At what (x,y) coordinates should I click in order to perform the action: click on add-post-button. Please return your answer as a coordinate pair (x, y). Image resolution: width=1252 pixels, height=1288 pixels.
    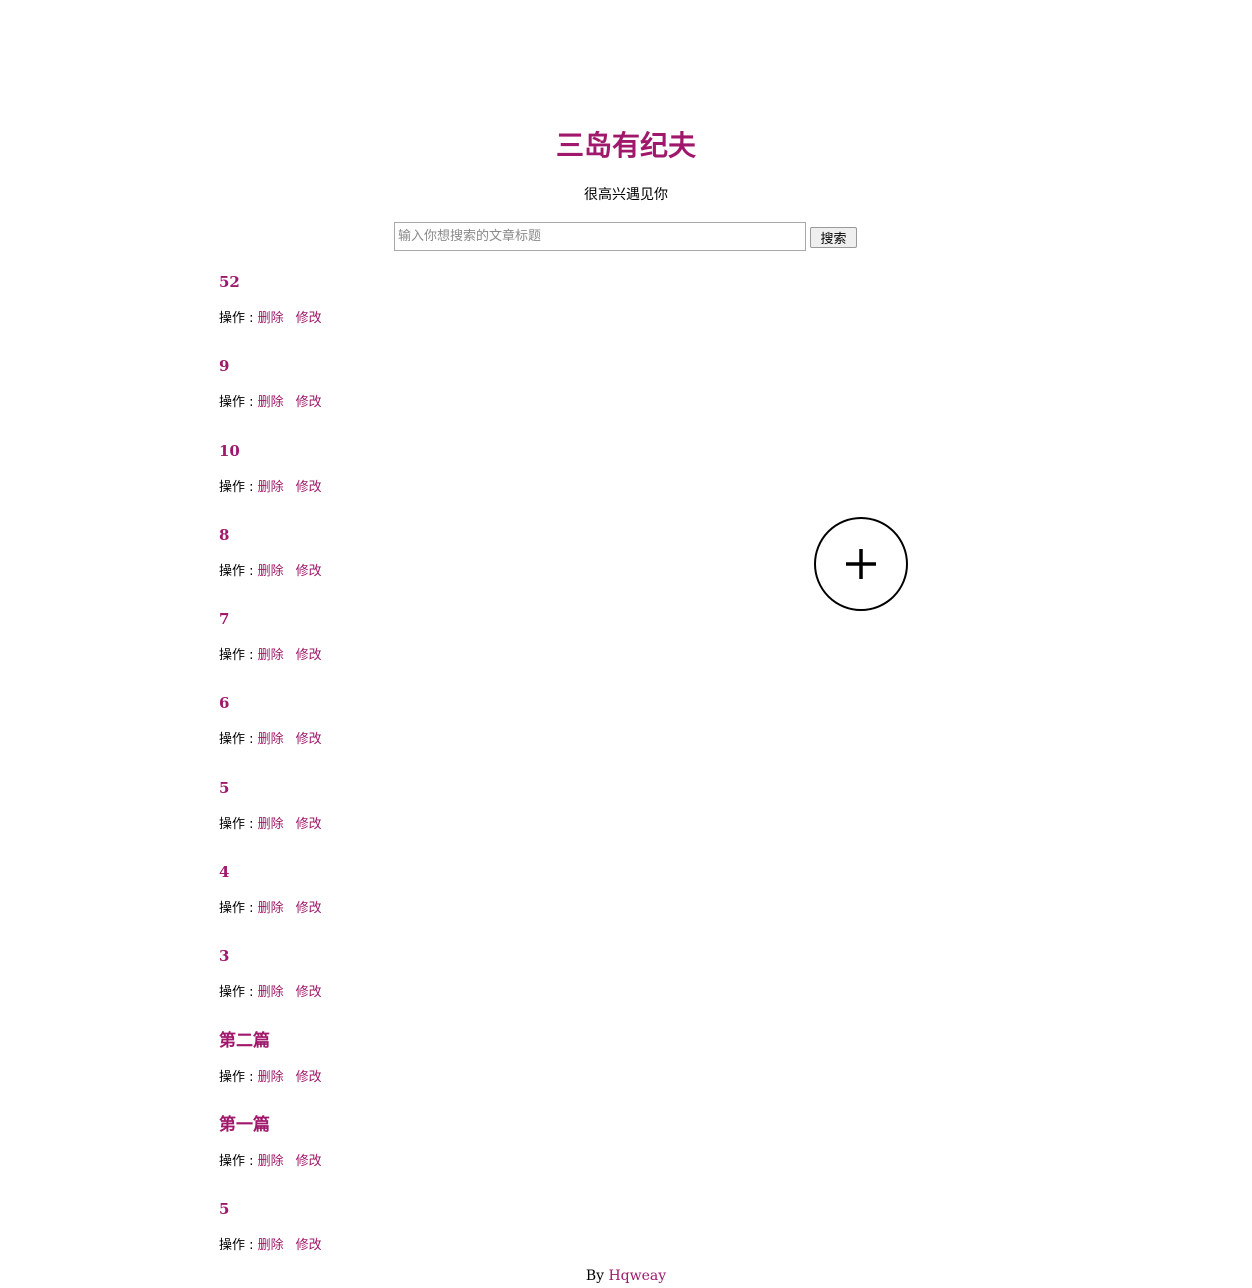
    Looking at the image, I should click on (861, 564).